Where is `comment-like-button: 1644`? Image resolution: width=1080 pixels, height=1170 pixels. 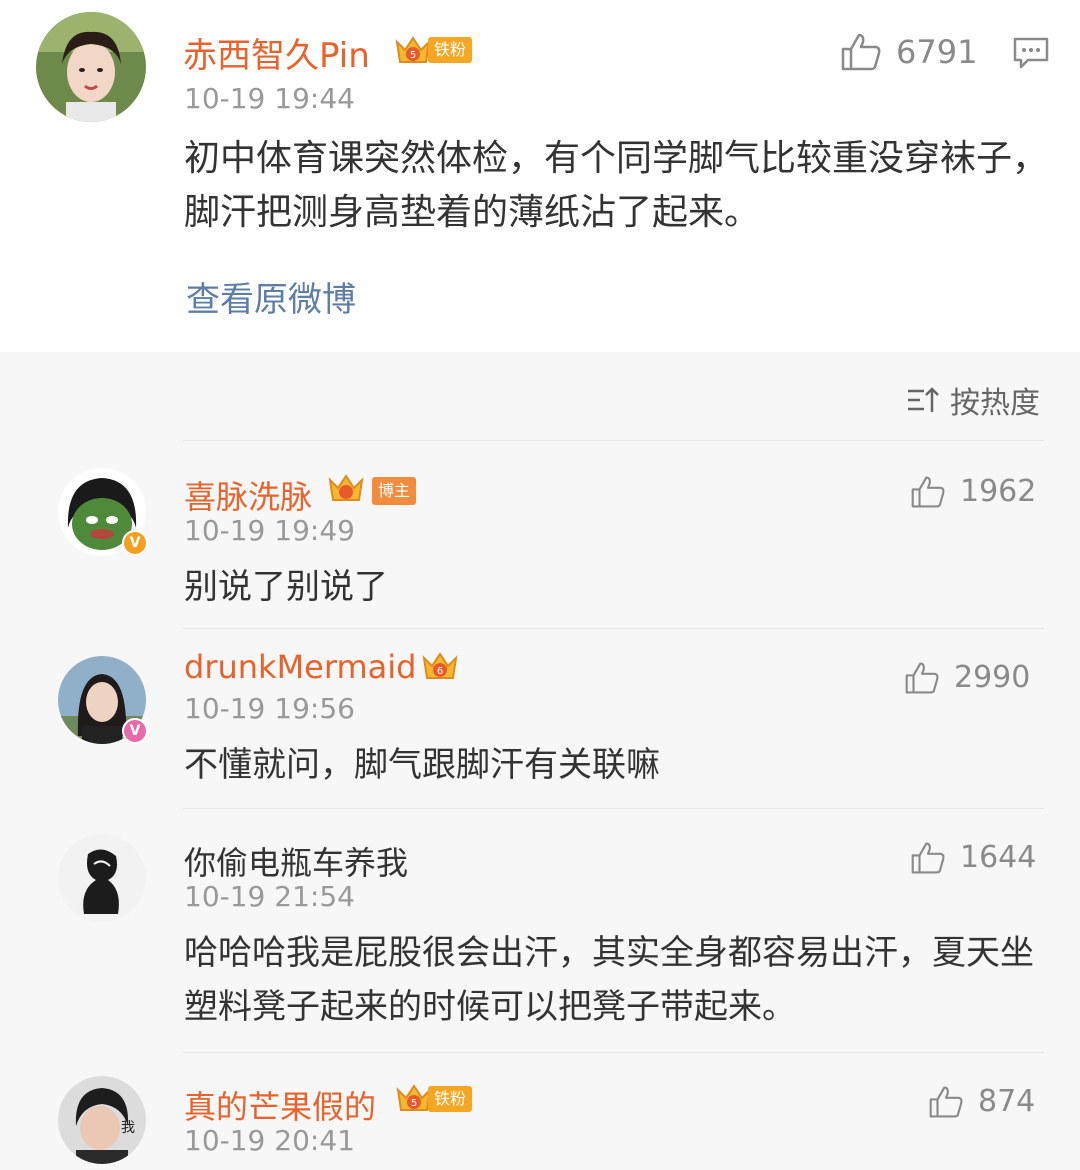 comment-like-button: 1644 is located at coordinates (973, 857).